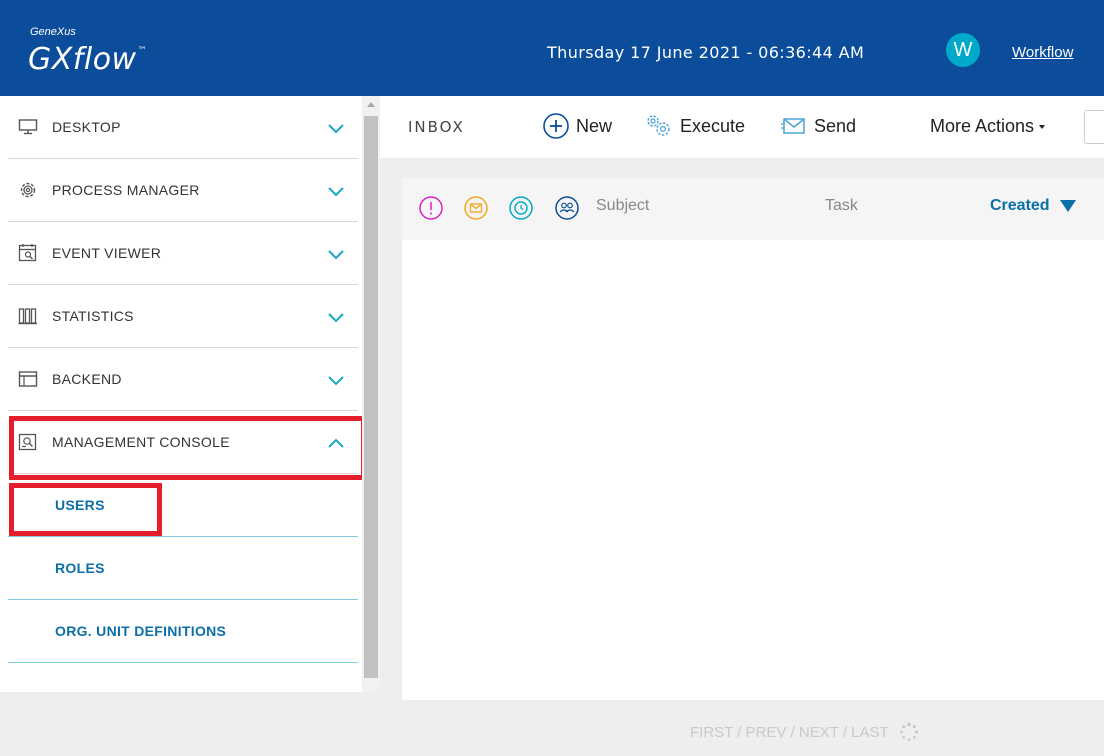 The image size is (1104, 756). What do you see at coordinates (28, 253) in the screenshot?
I see `calendar-search-icon` at bounding box center [28, 253].